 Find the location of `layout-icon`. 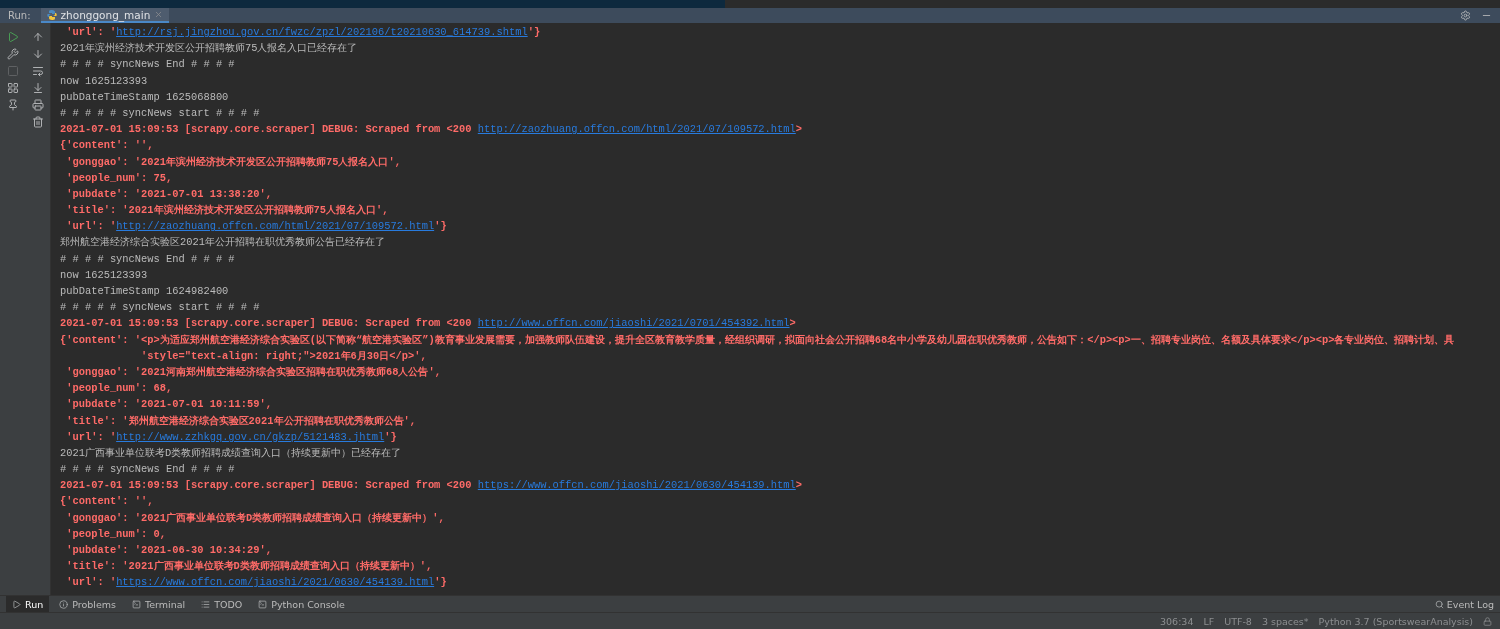

layout-icon is located at coordinates (12, 88).